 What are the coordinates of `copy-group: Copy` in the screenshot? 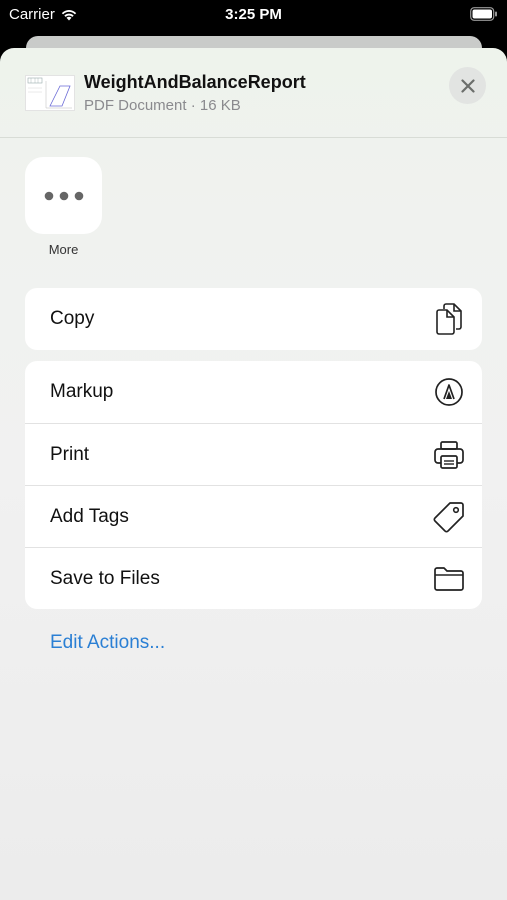 It's located at (253, 319).